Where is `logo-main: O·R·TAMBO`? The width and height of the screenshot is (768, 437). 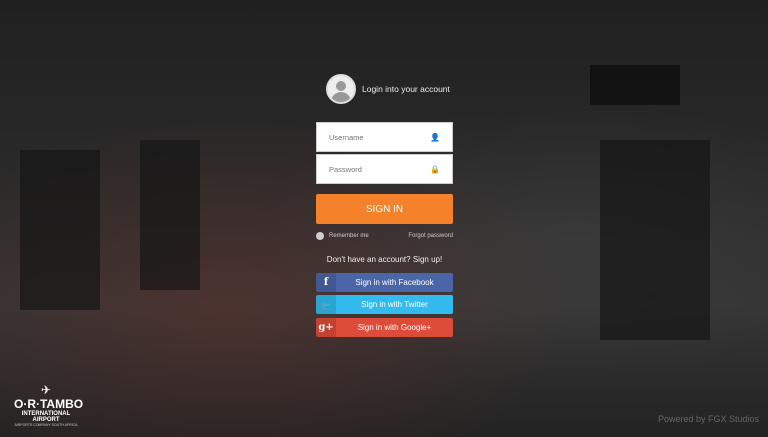 logo-main: O·R·TAMBO is located at coordinates (49, 404).